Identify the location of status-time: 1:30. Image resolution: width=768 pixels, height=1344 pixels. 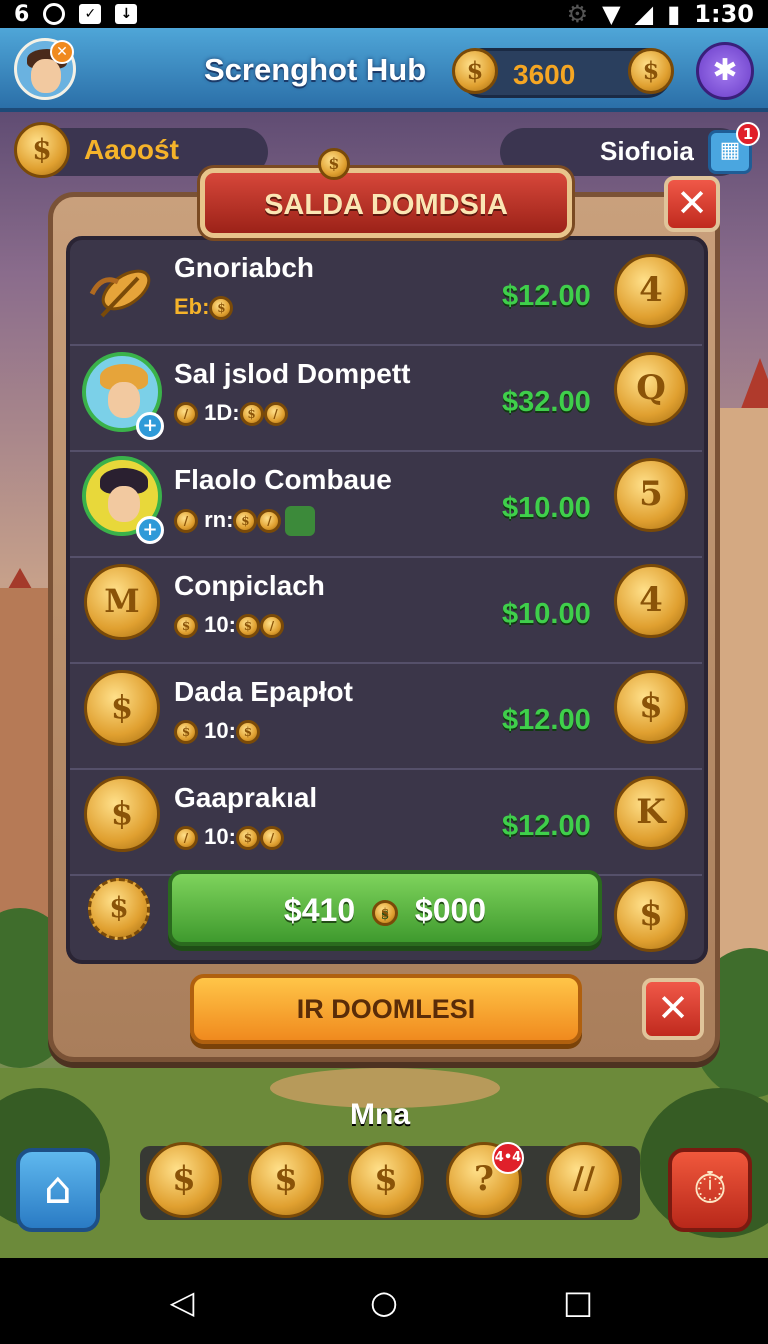
(724, 14).